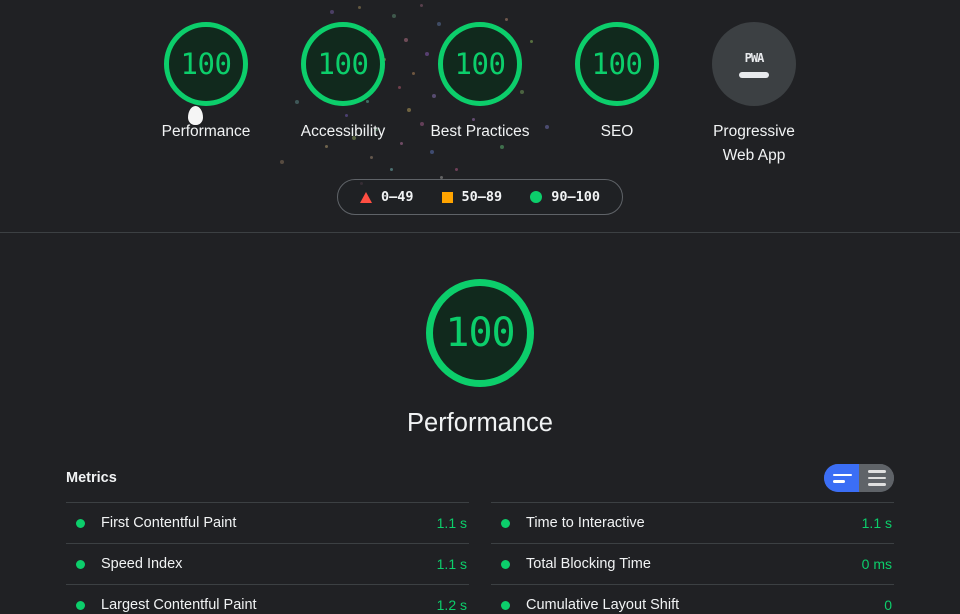 The image size is (960, 614). I want to click on expanded-view-icon-line-bottom, so click(839, 481).